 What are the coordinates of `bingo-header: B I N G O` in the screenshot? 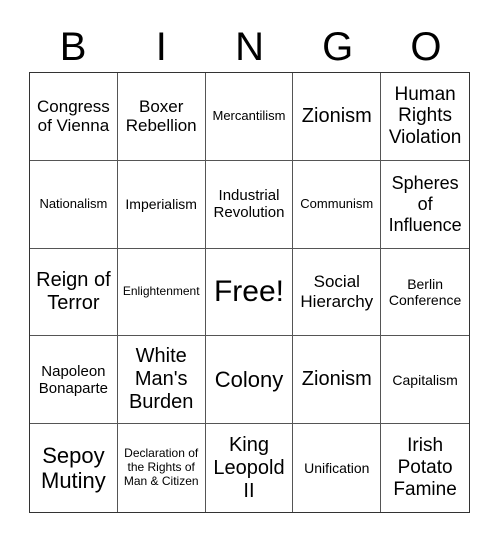 It's located at (249, 47).